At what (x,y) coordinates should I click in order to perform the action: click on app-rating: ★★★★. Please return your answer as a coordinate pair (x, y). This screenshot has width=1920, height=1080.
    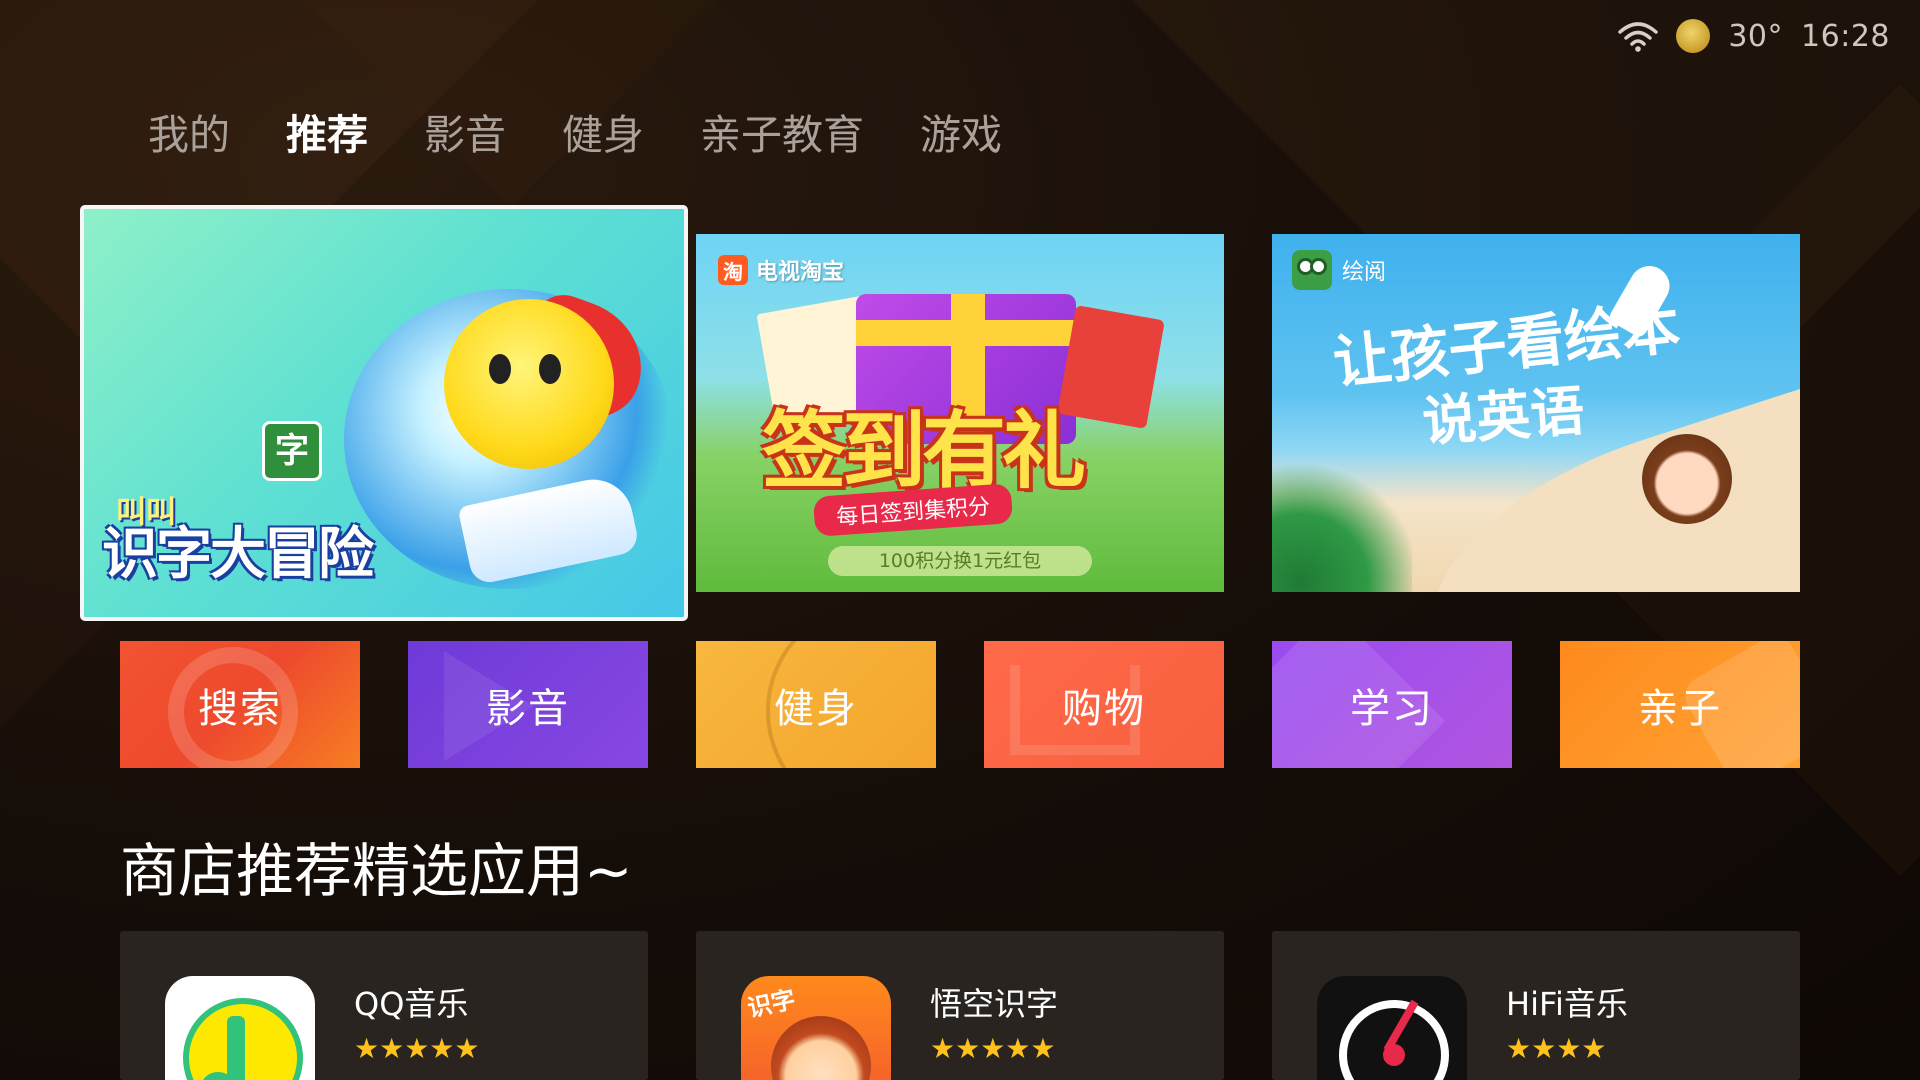
    Looking at the image, I should click on (1556, 1049).